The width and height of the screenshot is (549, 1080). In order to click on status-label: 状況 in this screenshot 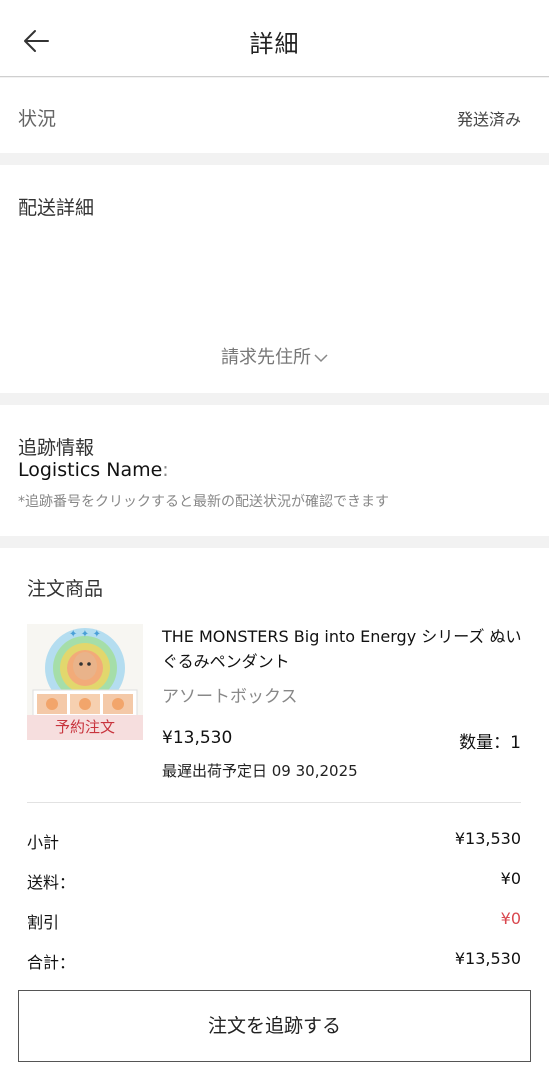, I will do `click(37, 119)`.